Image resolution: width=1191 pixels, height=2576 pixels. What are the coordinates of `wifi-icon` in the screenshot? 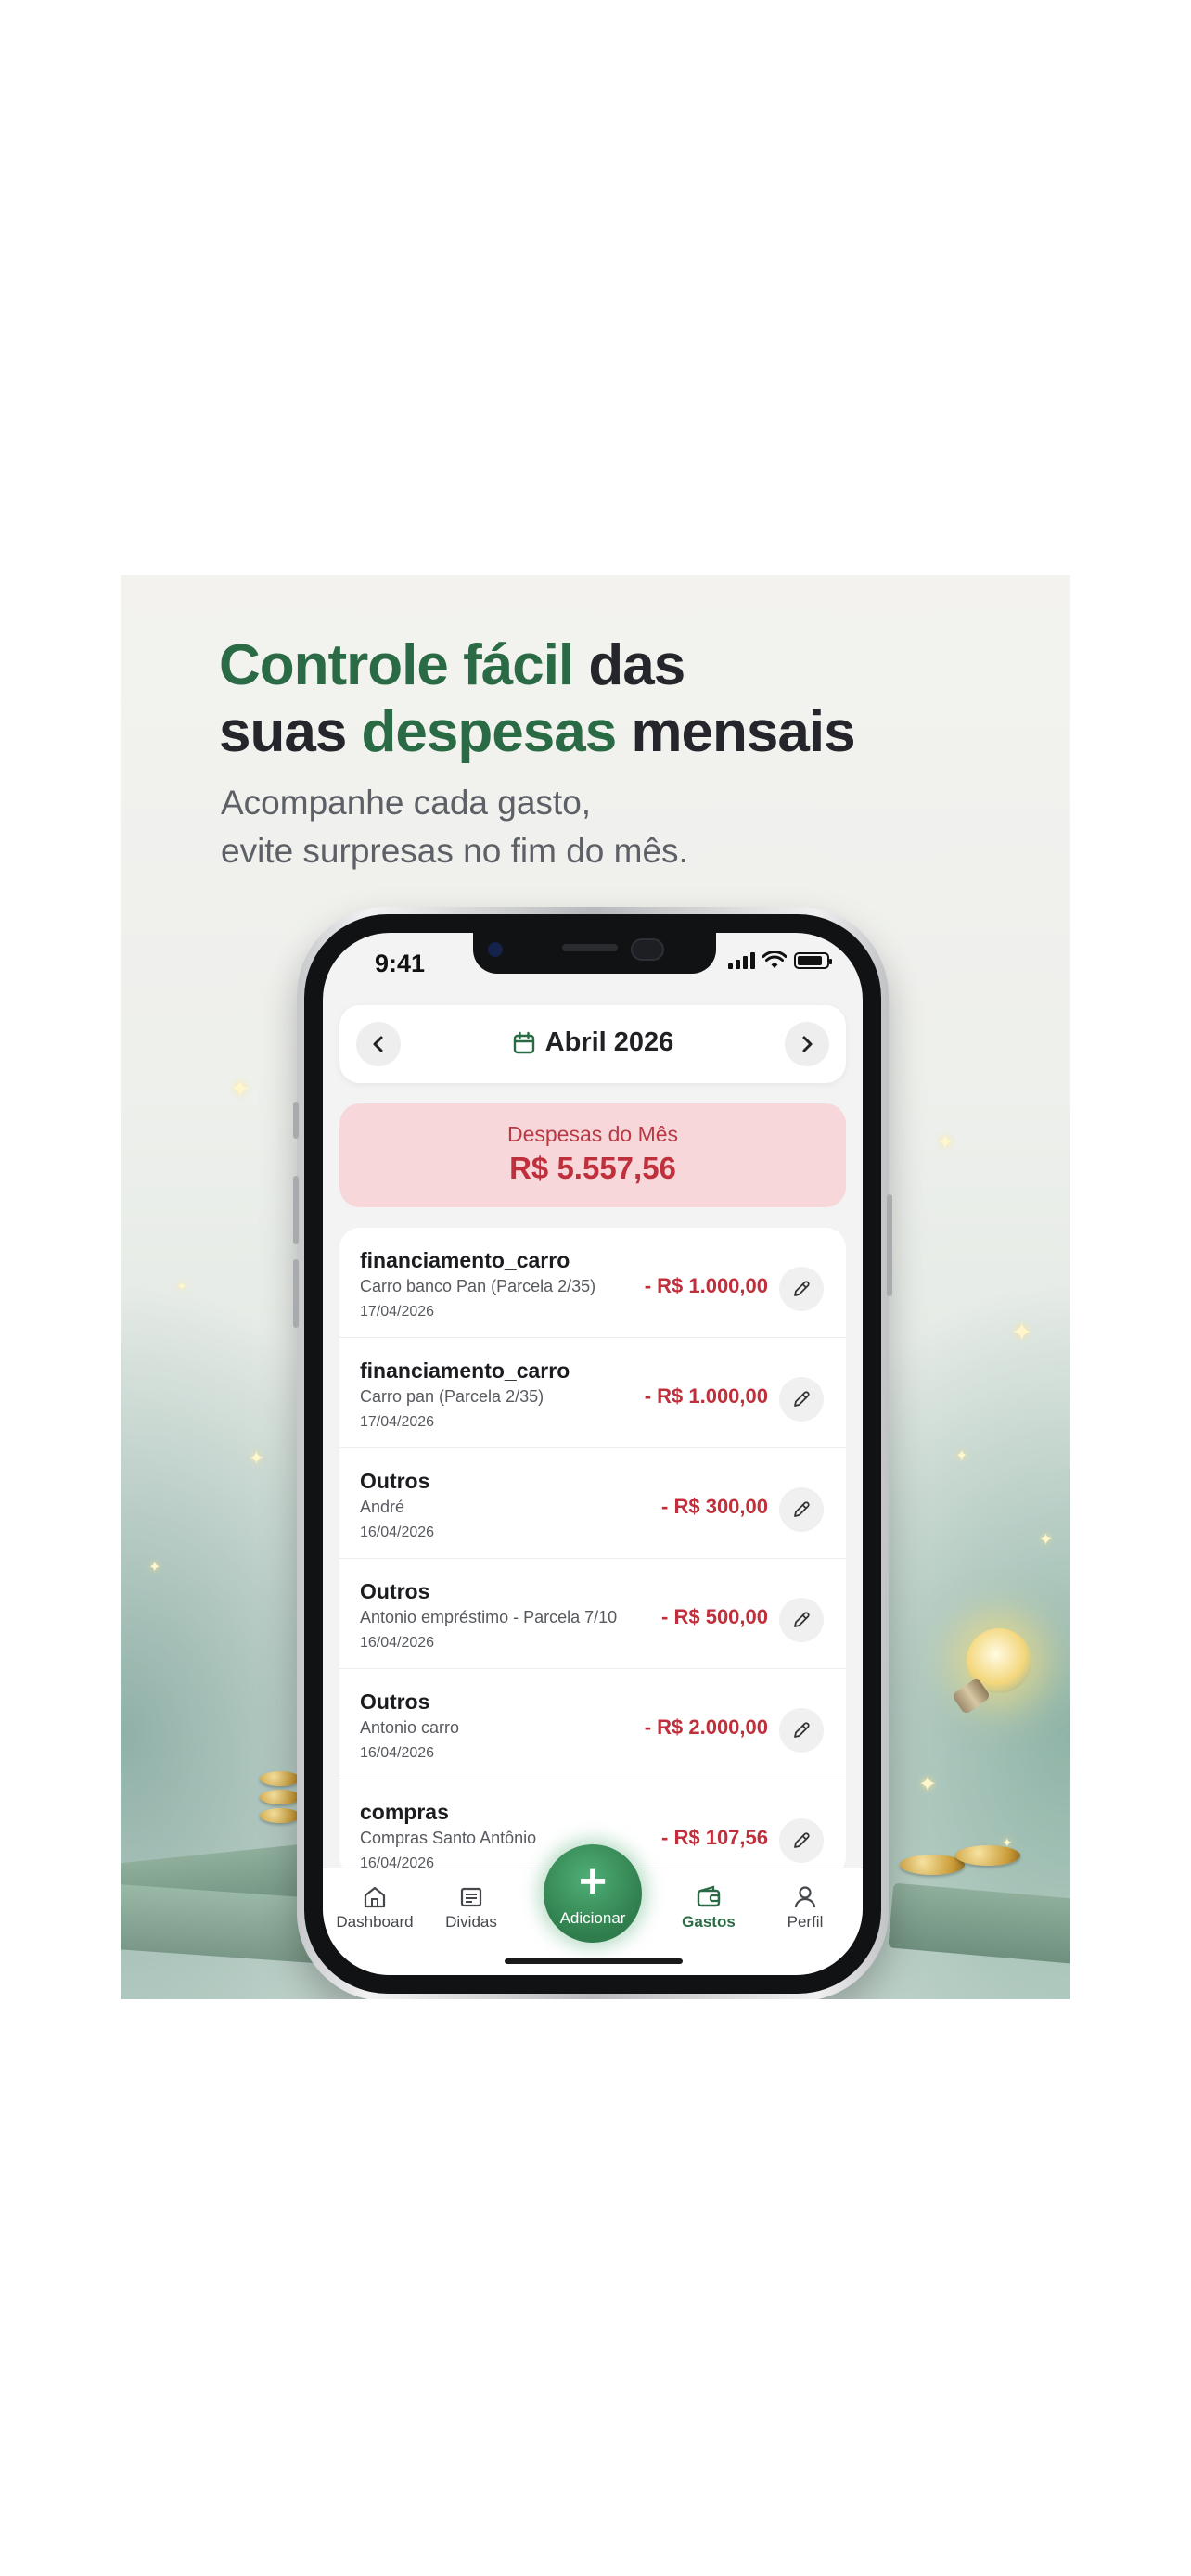 It's located at (775, 959).